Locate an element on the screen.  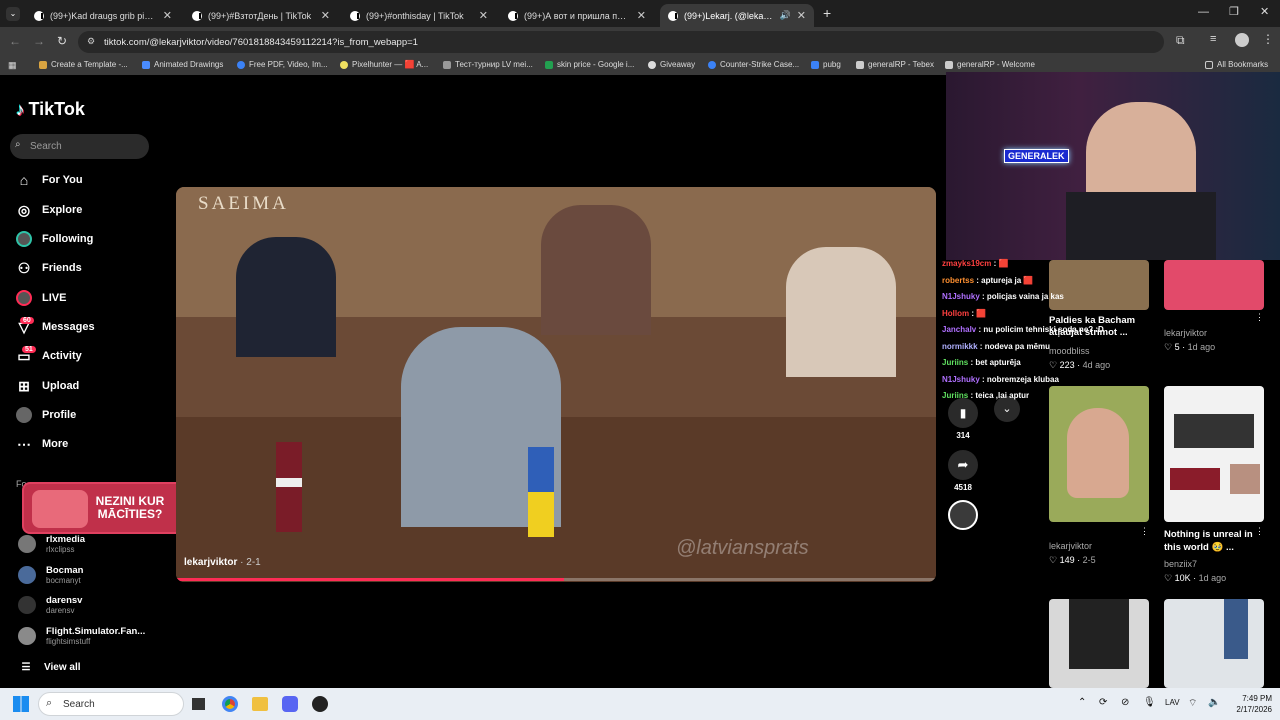
ad-banner: NEZINI KUR MĀCĪTIES? is located at coordinates (107, 508).